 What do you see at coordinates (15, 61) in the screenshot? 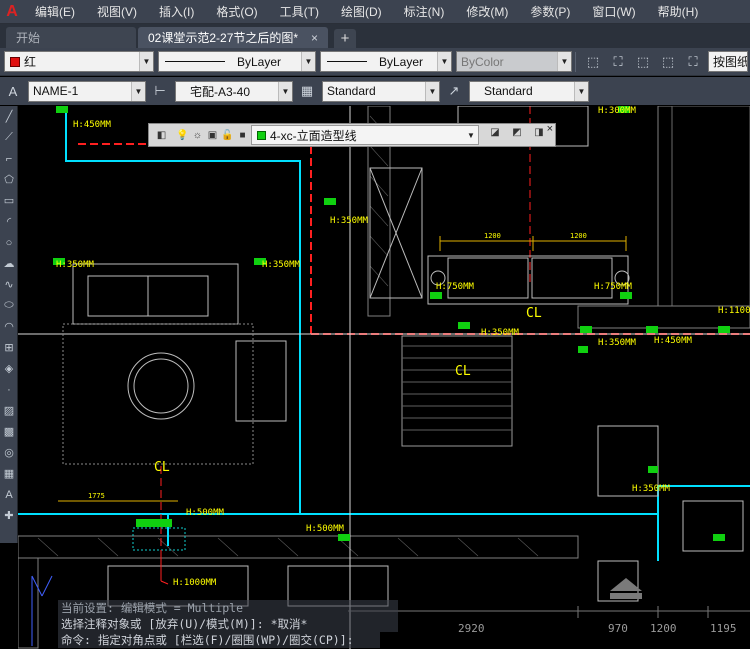
I see `color-swatch` at bounding box center [15, 61].